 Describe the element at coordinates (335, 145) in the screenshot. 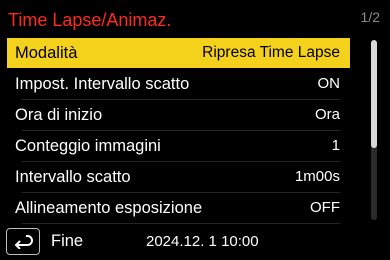

I see `menu-item-value: 1` at that location.